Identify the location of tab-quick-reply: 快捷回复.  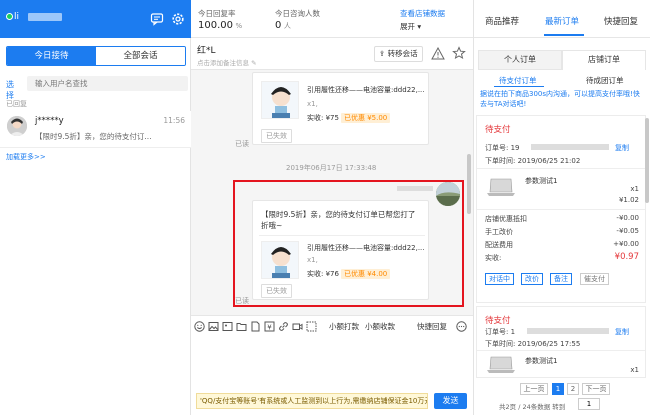
(621, 21).